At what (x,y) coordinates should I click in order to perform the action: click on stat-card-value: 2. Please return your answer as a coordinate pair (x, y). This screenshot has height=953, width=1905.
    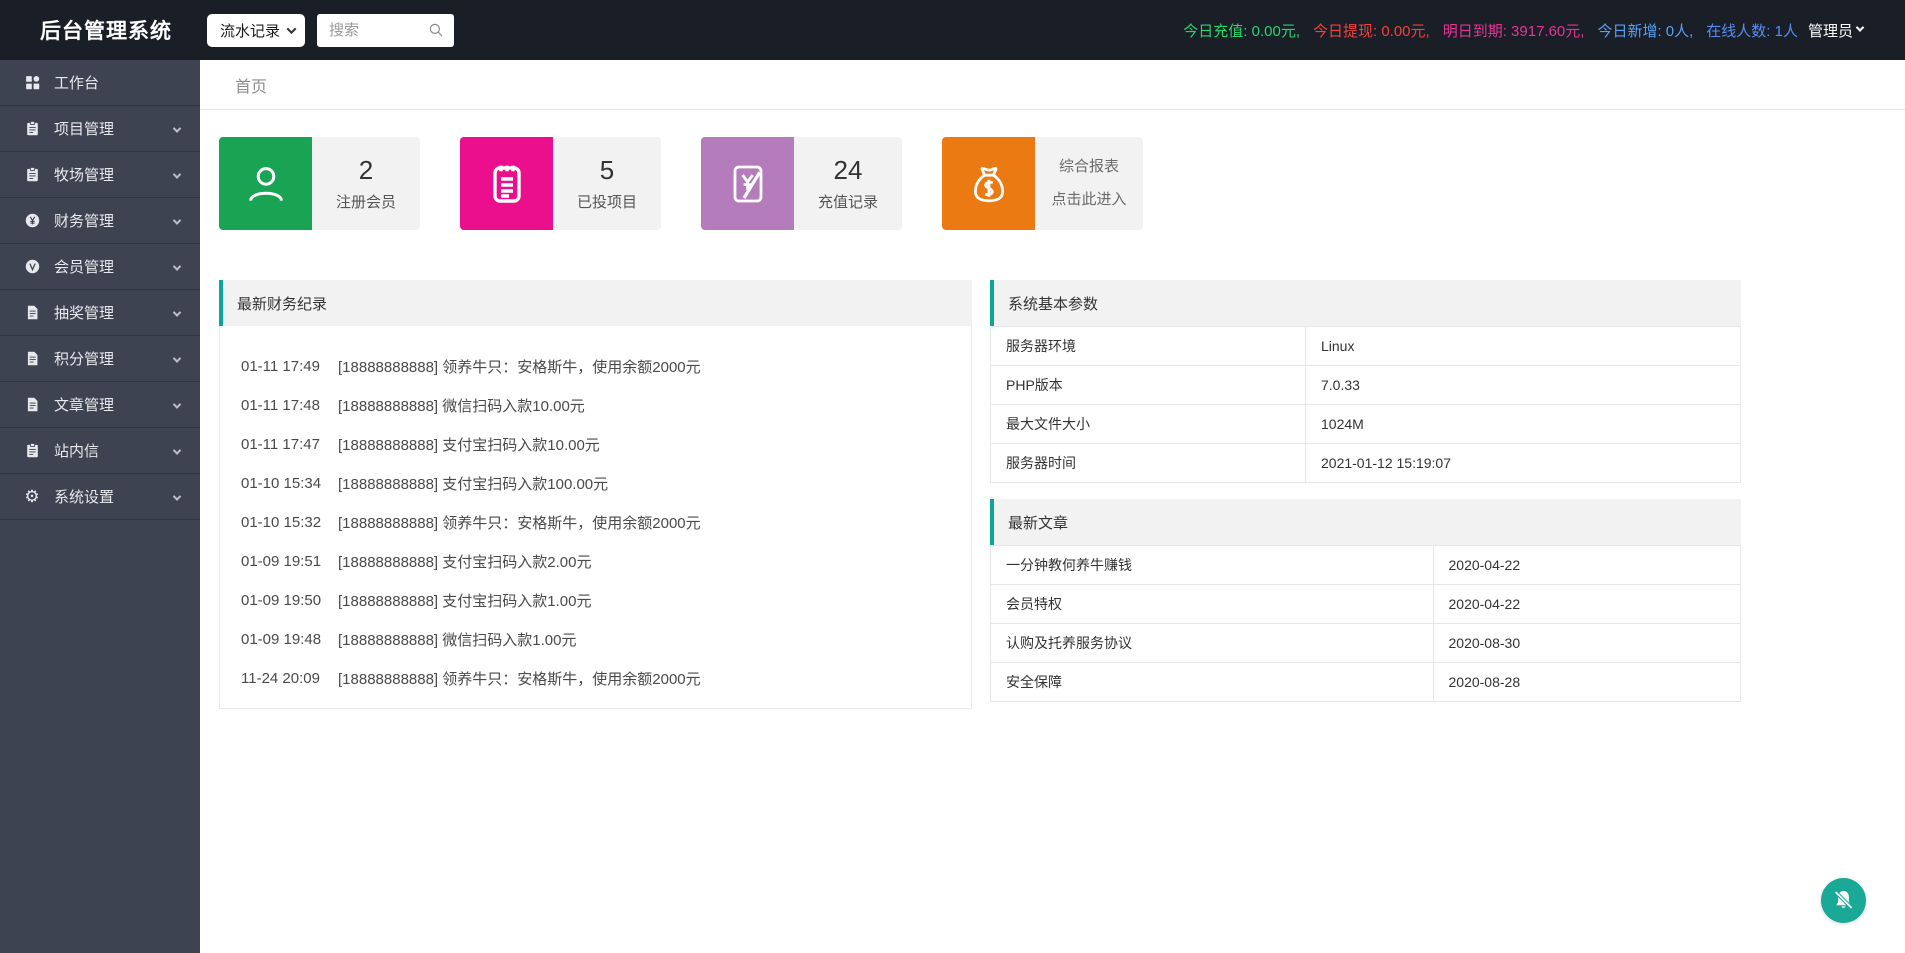
    Looking at the image, I should click on (366, 170).